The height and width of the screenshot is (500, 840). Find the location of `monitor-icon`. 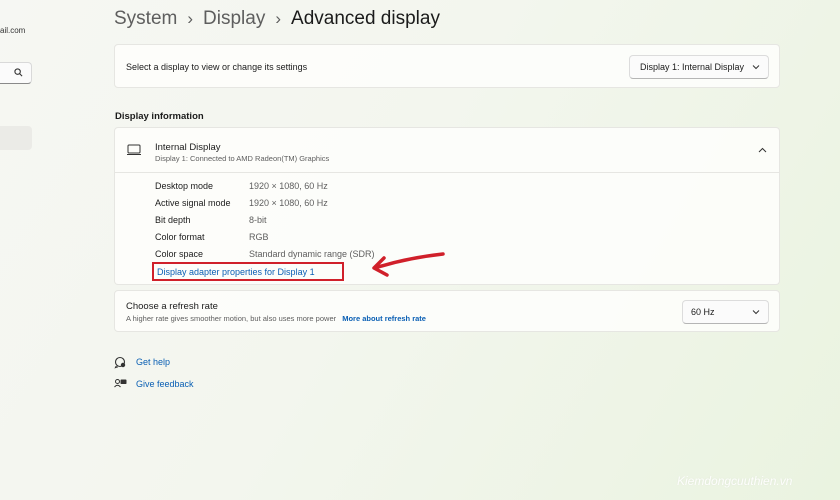

monitor-icon is located at coordinates (134, 149).